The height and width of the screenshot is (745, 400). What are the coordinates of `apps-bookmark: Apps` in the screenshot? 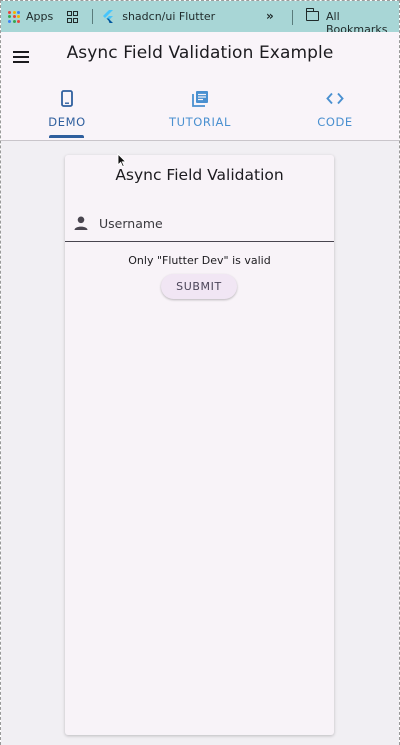 It's located at (30, 16).